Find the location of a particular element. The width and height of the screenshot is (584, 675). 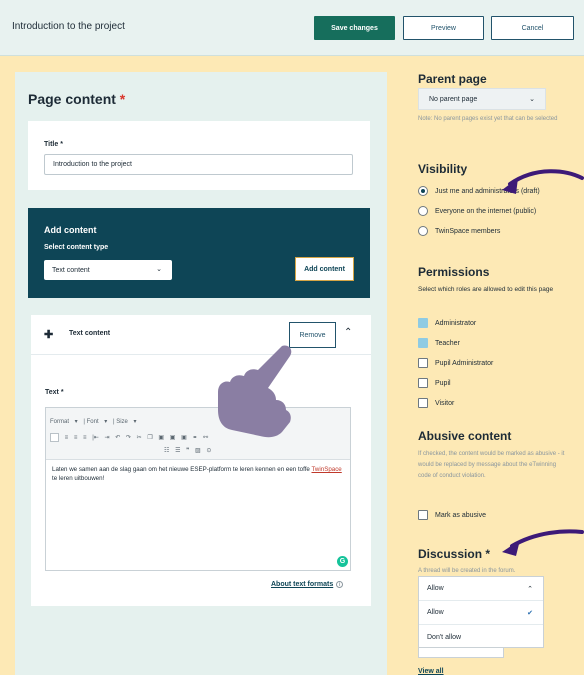

media-icon: ⊙ is located at coordinates (208, 450).